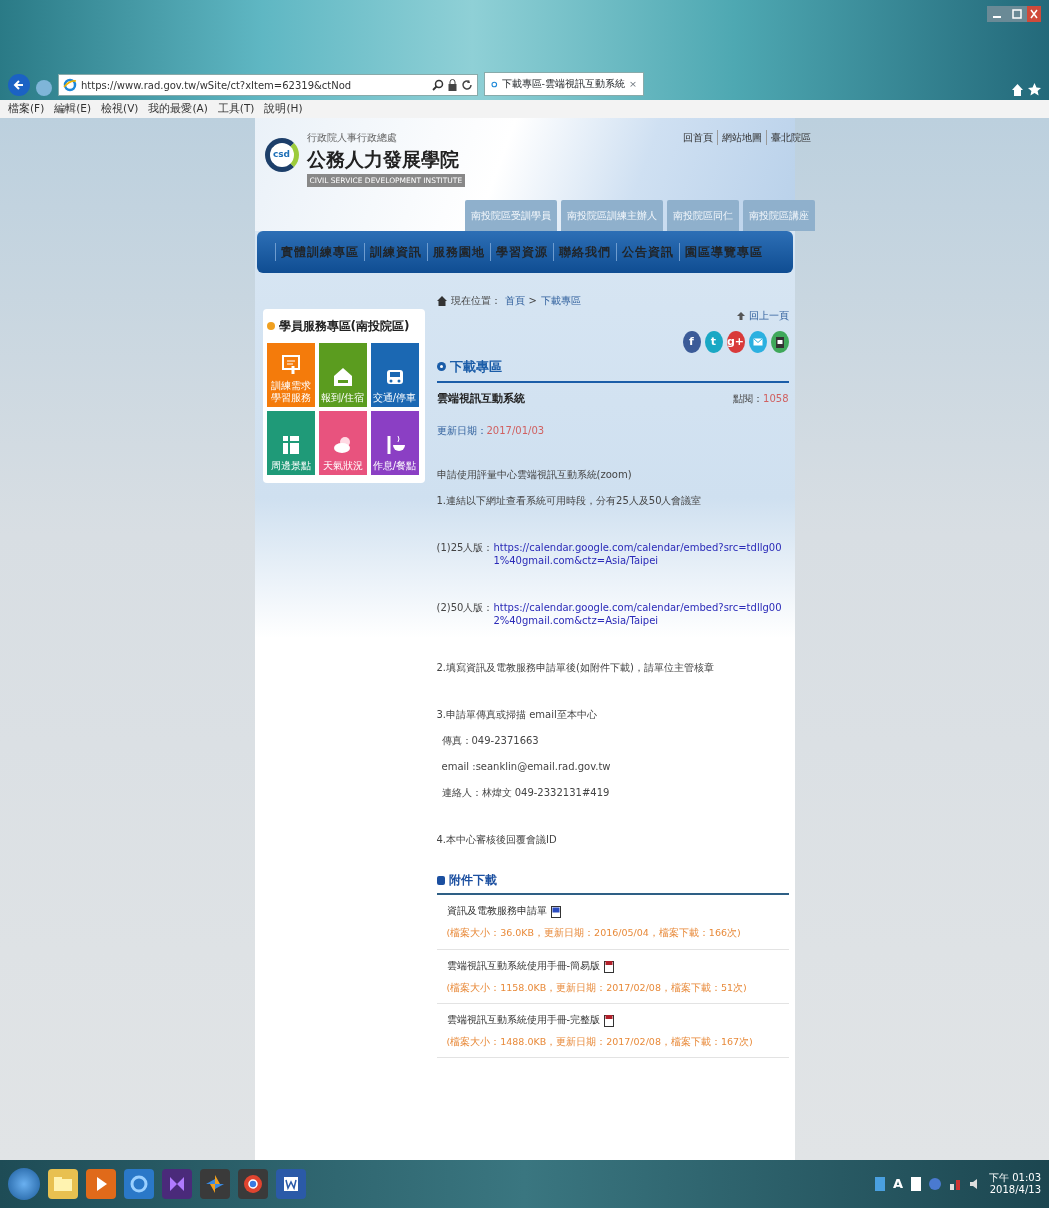 The image size is (1049, 1208). Describe the element at coordinates (748, 398) in the screenshot. I see `views-label: 點閱：` at that location.